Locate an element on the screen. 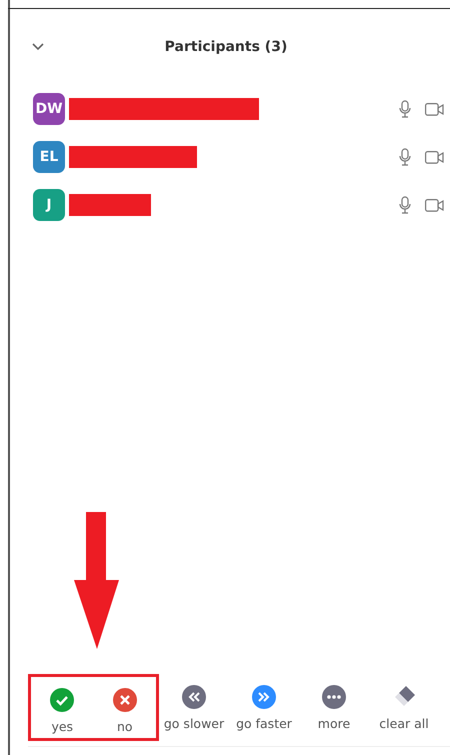 This screenshot has width=450, height=755. fast-forward-icon is located at coordinates (264, 697).